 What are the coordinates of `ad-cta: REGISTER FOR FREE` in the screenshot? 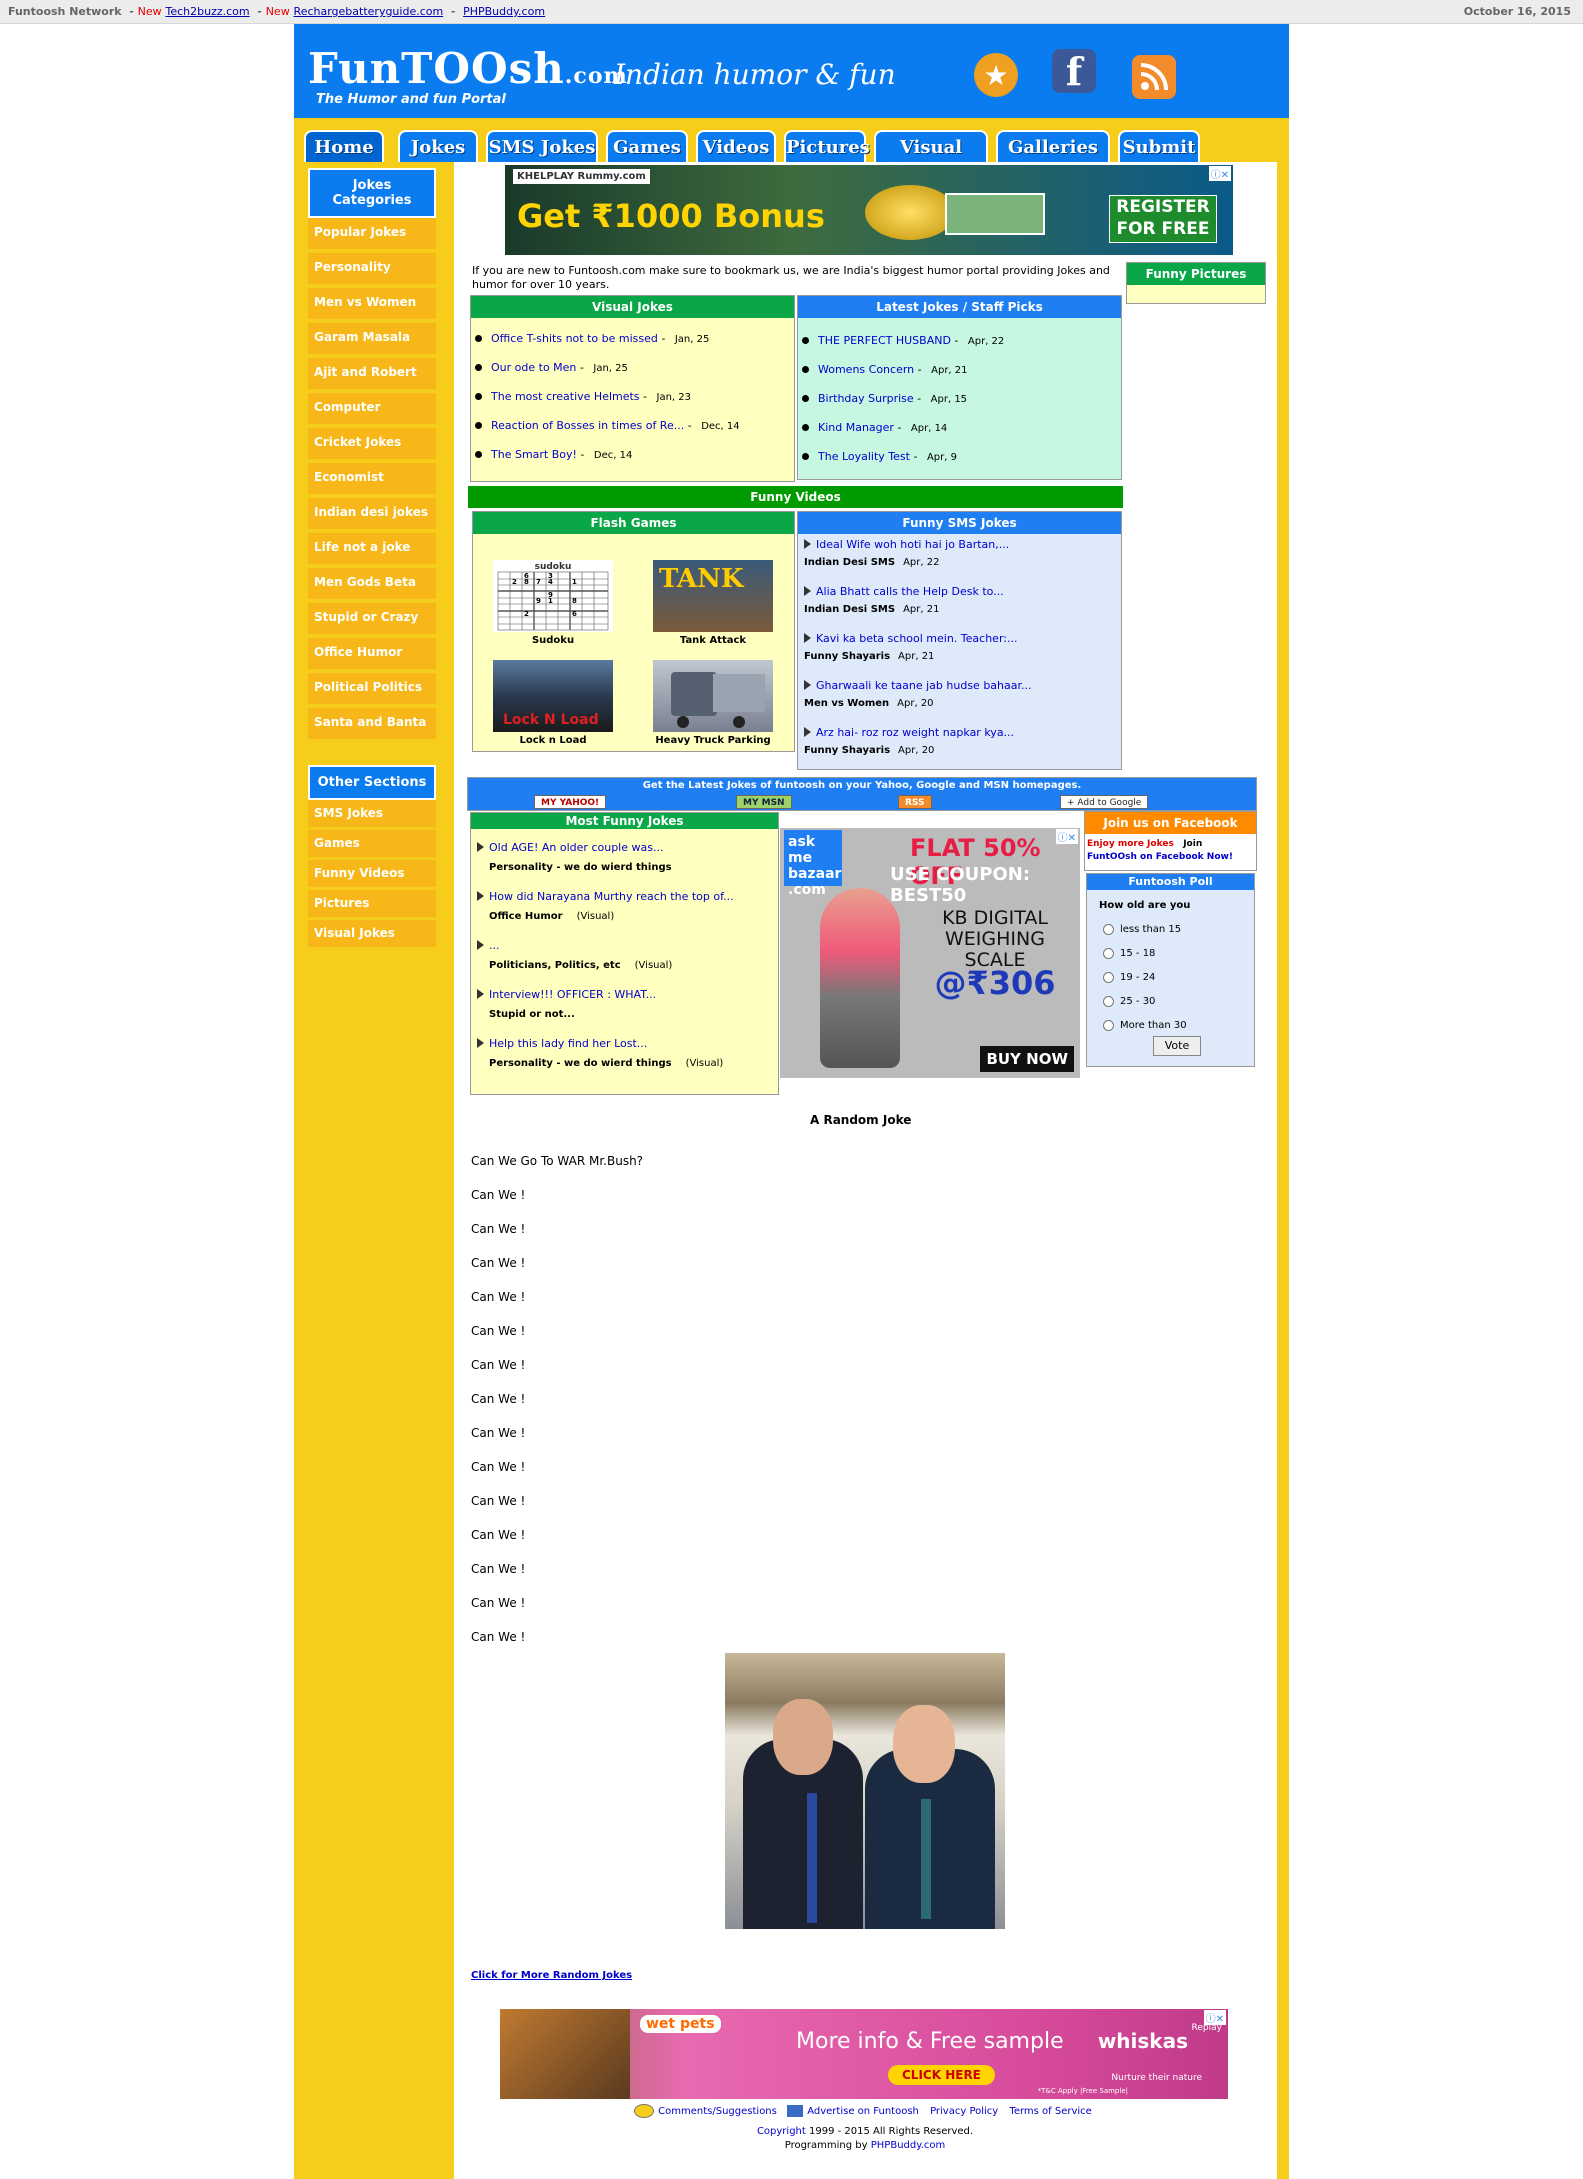 It's located at (1163, 219).